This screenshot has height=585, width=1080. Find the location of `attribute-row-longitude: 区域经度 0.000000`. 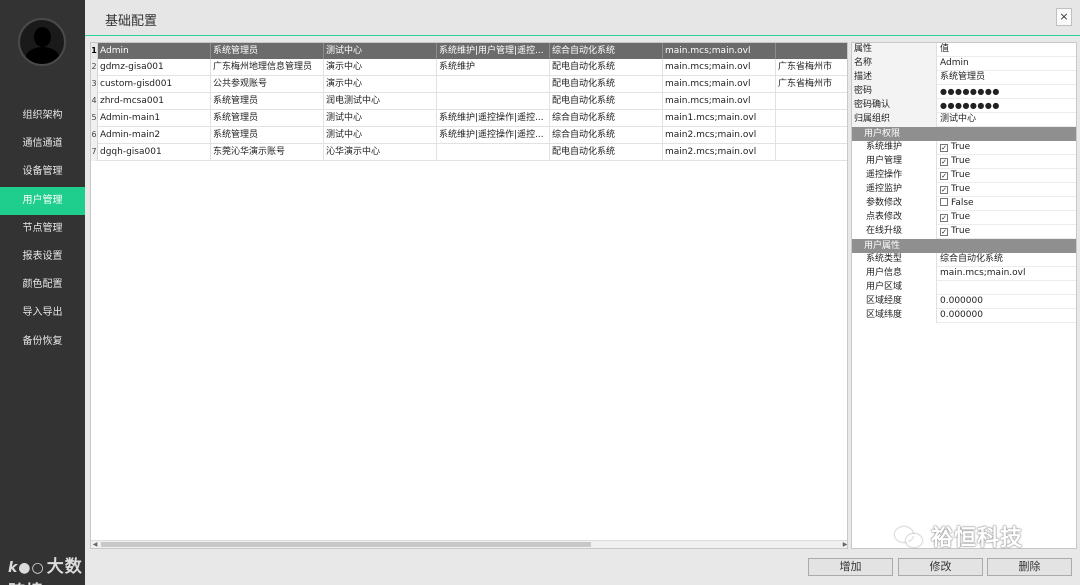

attribute-row-longitude: 区域经度 0.000000 is located at coordinates (964, 302).